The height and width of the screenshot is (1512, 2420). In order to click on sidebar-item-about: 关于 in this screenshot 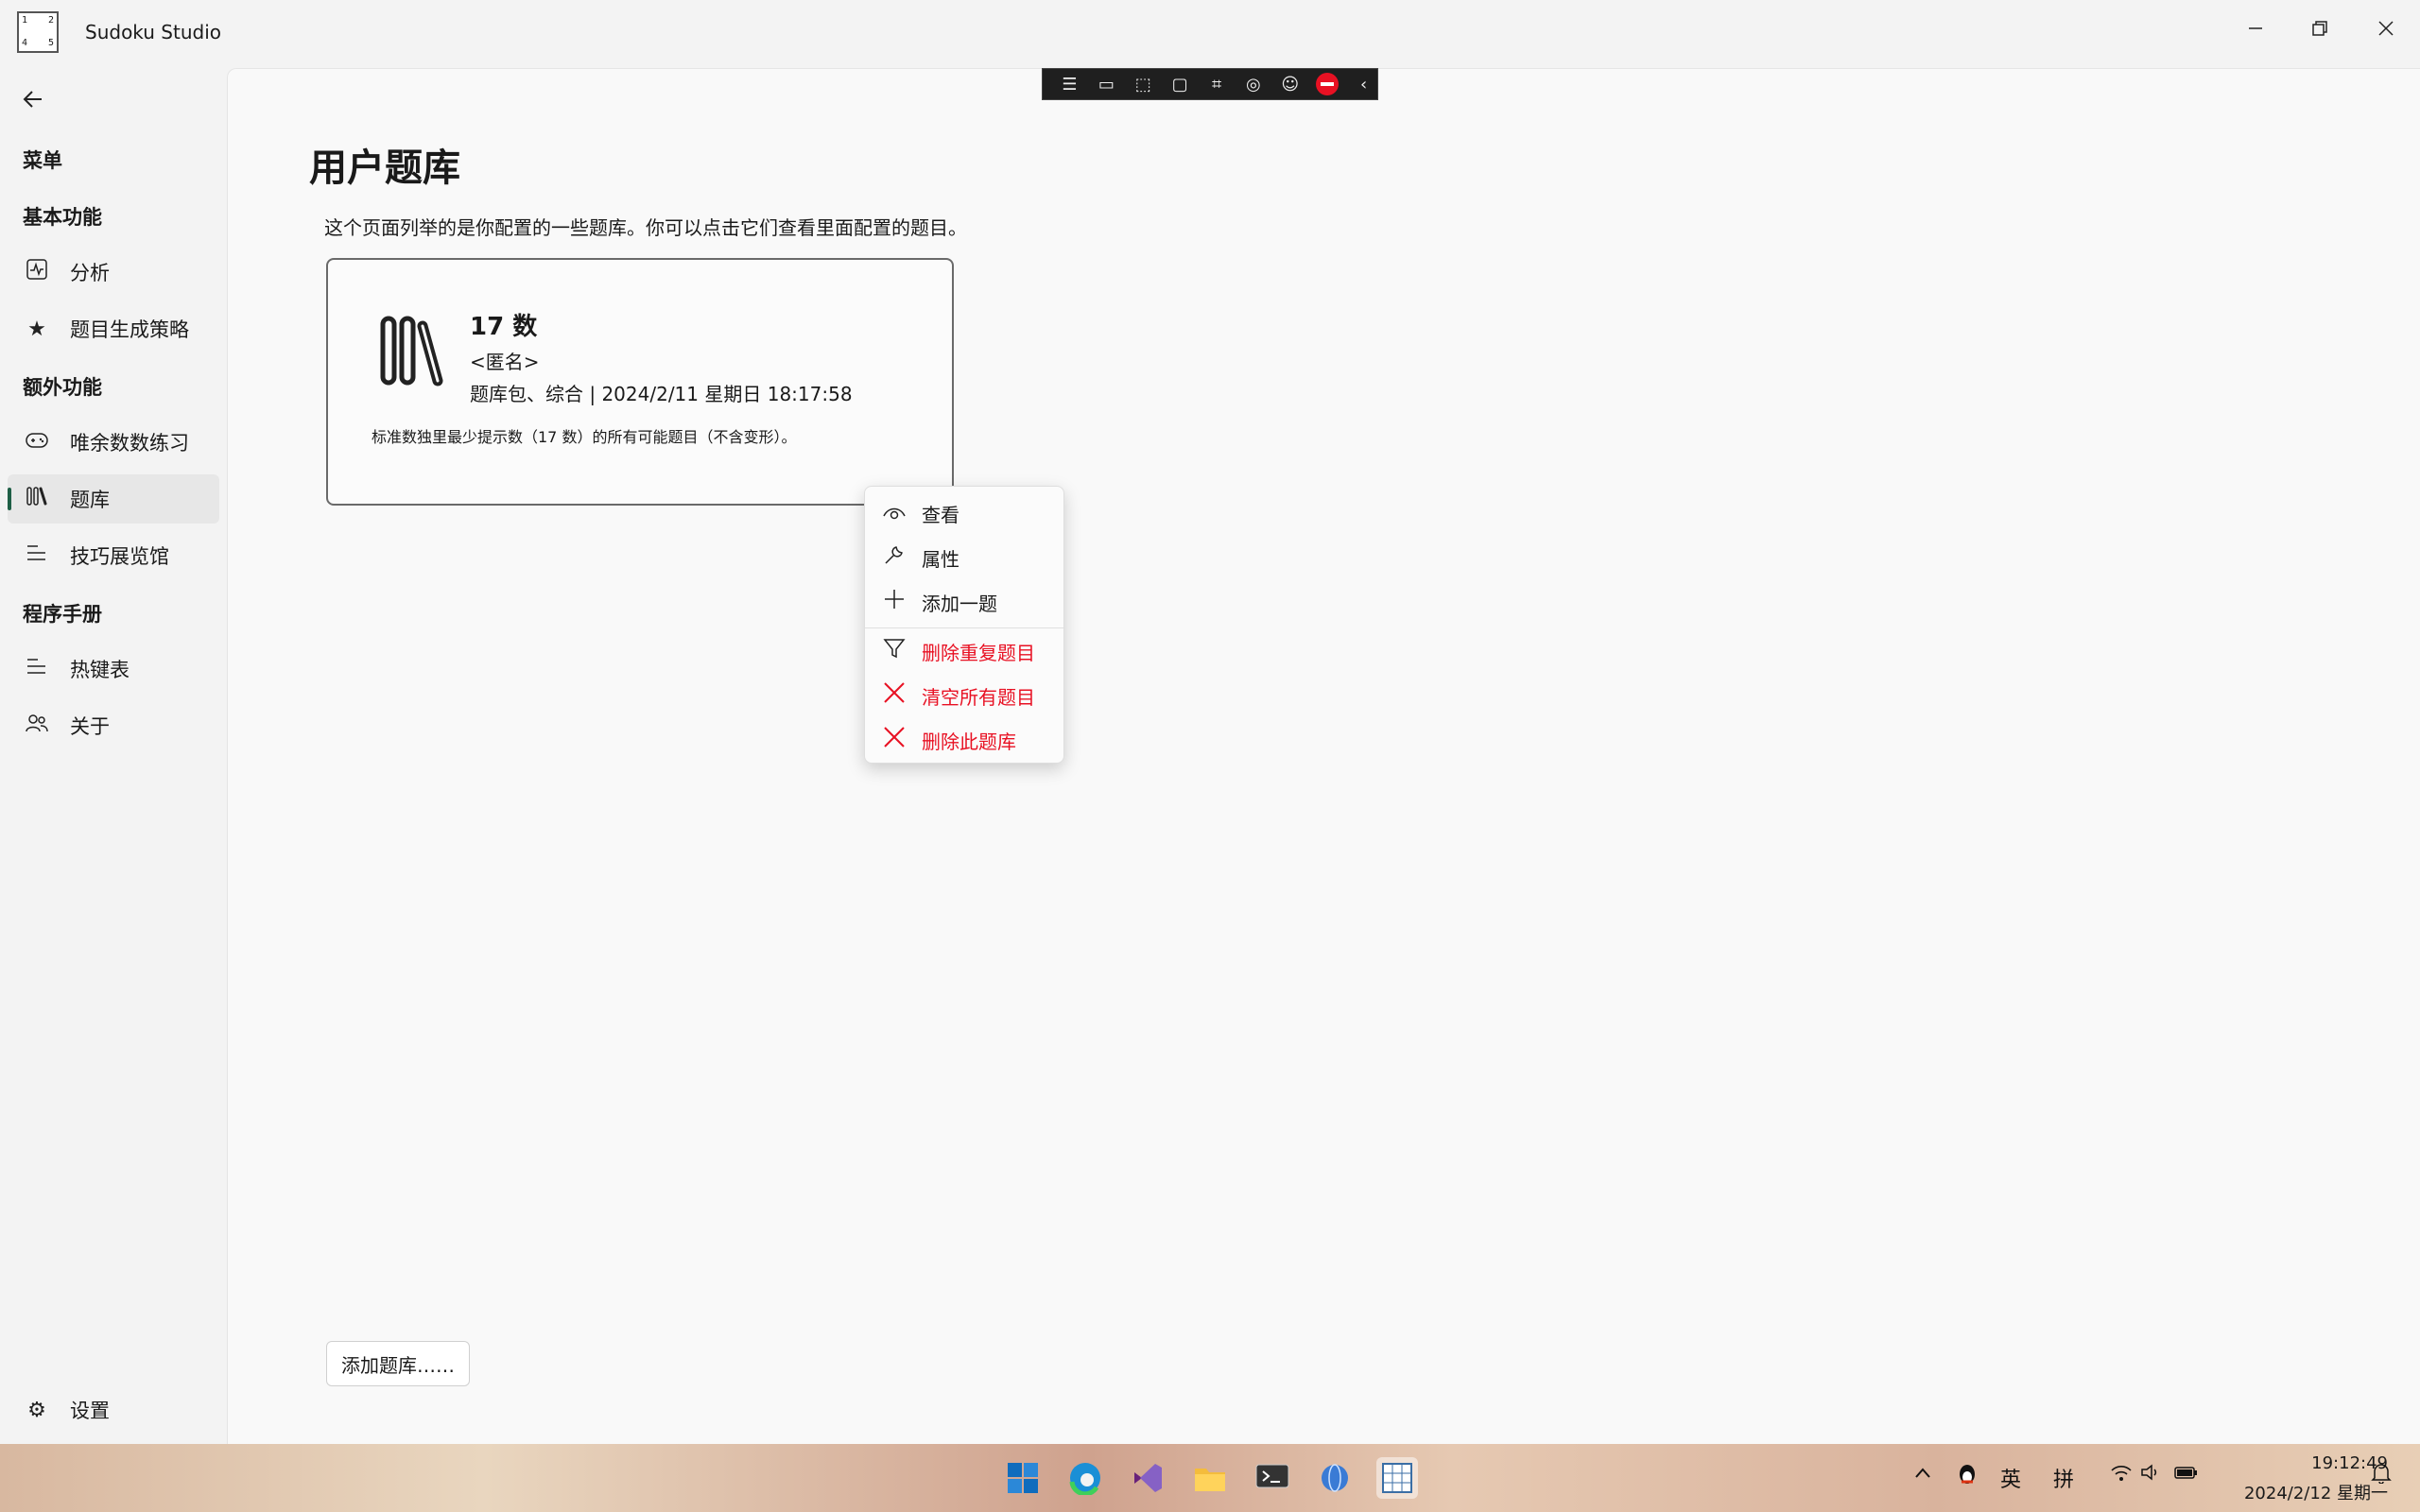, I will do `click(113, 725)`.